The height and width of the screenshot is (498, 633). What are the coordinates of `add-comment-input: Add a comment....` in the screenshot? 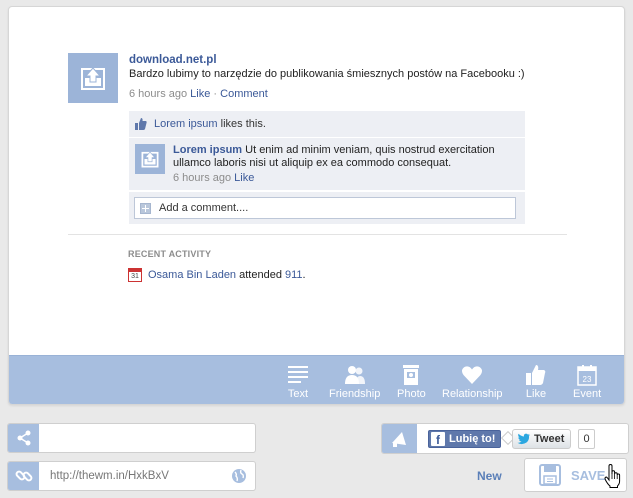 It's located at (325, 208).